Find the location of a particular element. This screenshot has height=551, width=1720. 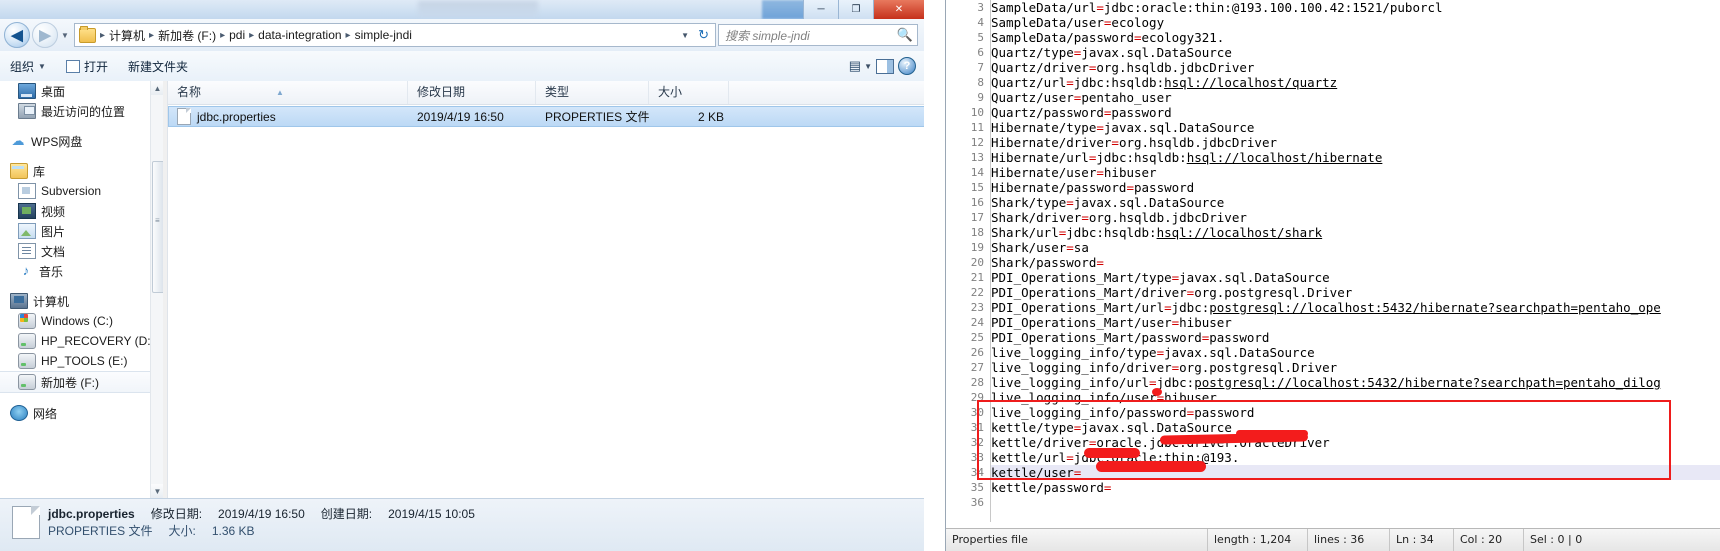

sidebar-item-label: 图片 is located at coordinates (53, 231).